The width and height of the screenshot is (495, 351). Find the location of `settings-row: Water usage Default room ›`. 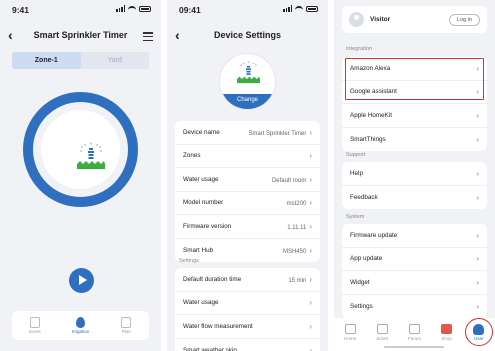

settings-row: Water usage Default room › is located at coordinates (247, 180).